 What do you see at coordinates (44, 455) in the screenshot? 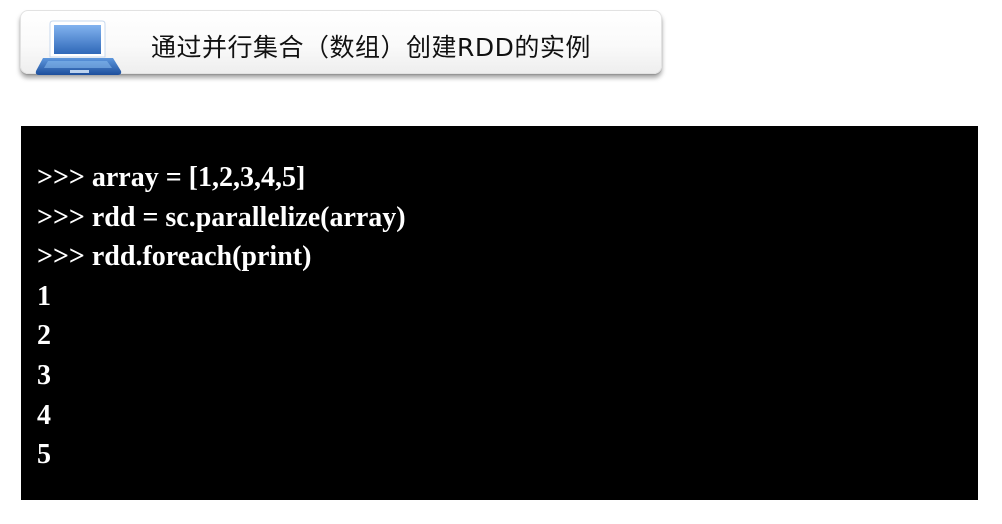
I see `terminal-line: 5` at bounding box center [44, 455].